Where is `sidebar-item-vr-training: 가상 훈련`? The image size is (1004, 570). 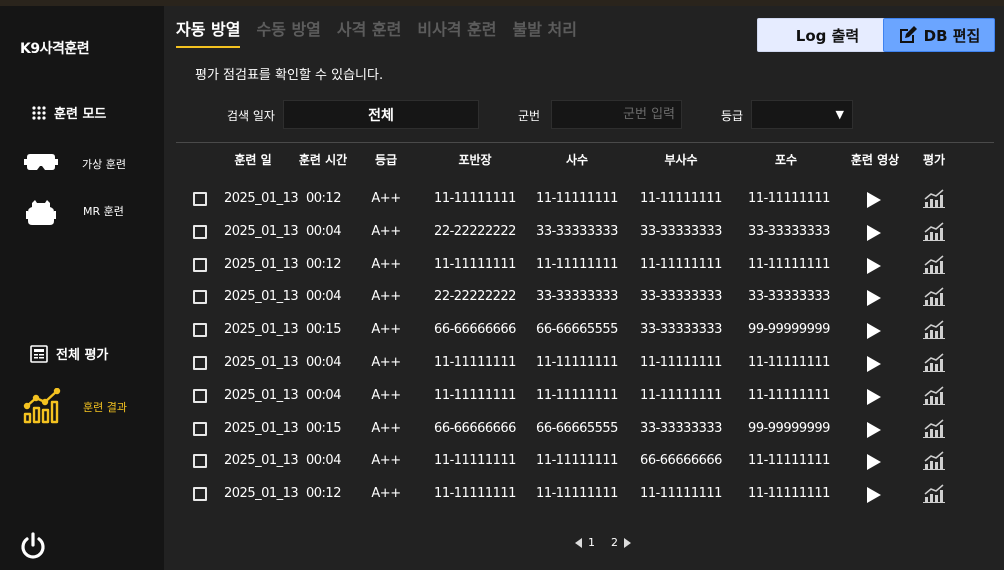
sidebar-item-vr-training: 가상 훈련 is located at coordinates (75, 163).